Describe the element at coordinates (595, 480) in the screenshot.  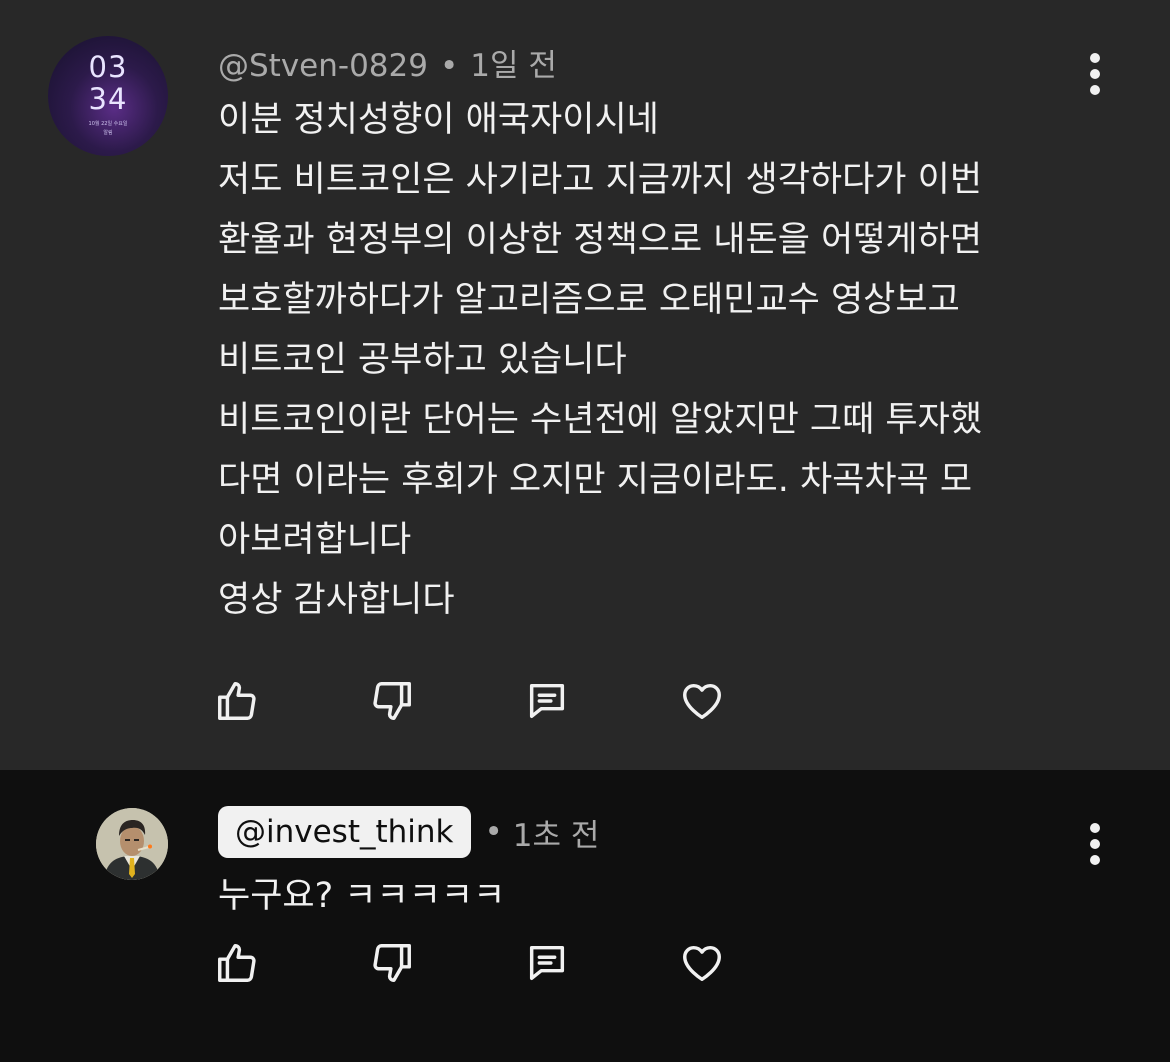
I see `comment-line: 다면 이라는 후회가 오지만 지금이라도. 차곡차곡 모` at that location.